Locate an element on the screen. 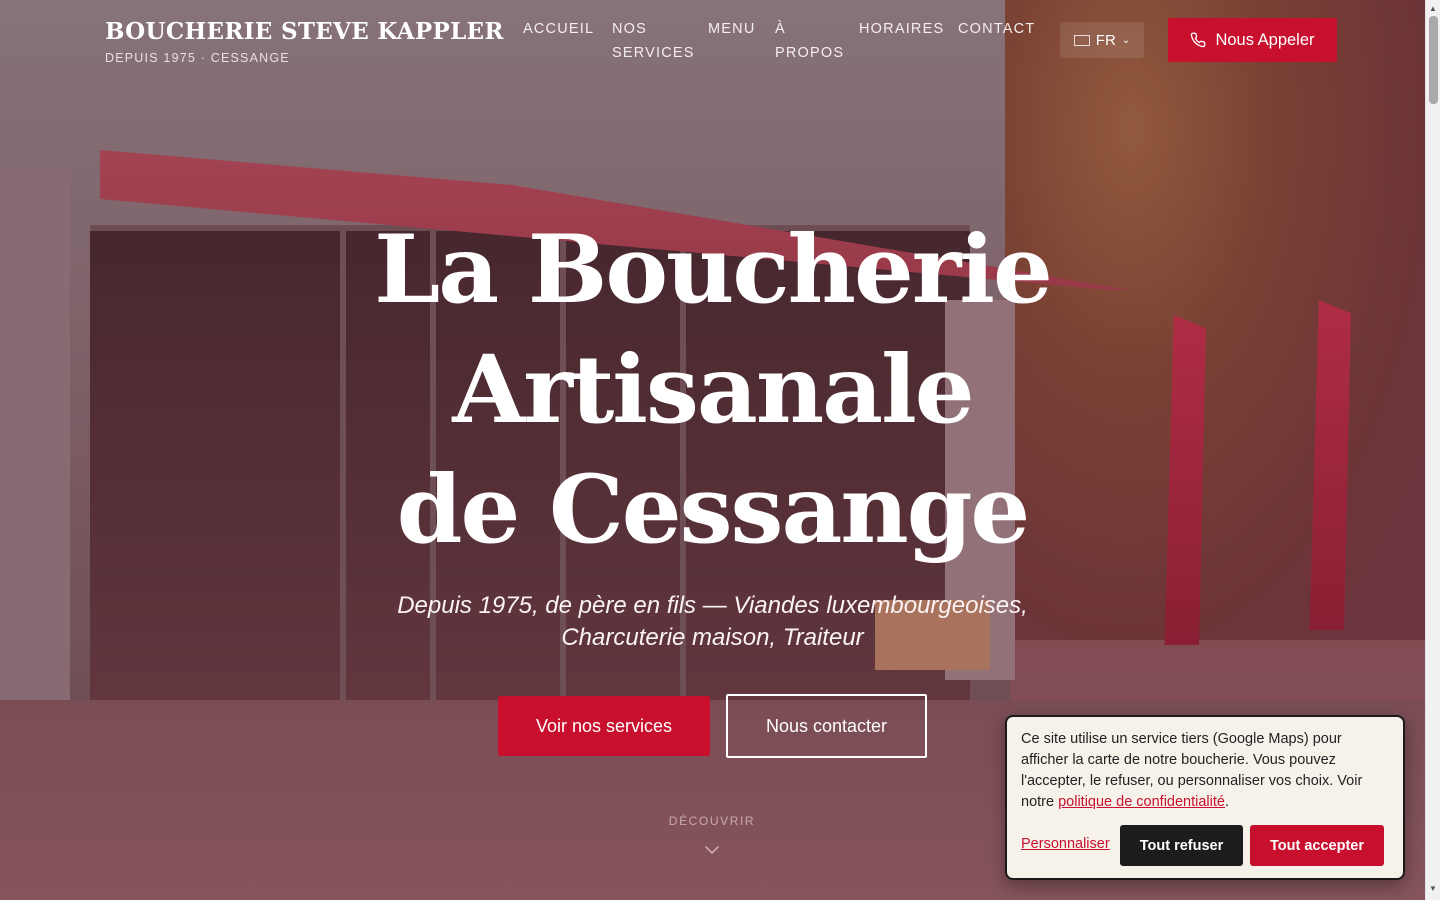 The width and height of the screenshot is (1440, 900). language-selector: FR ⌄ is located at coordinates (1102, 40).